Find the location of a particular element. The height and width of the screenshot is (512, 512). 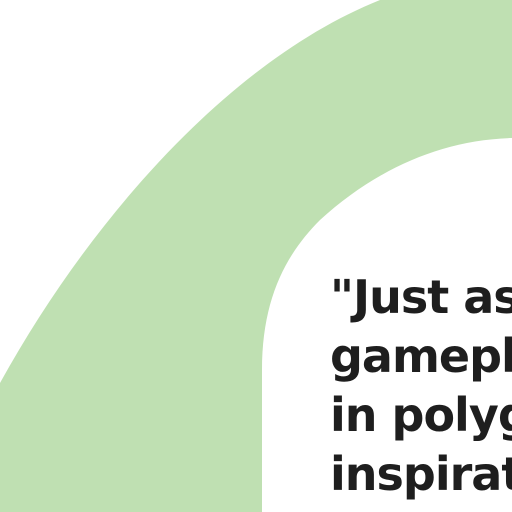

quote-line-1: "Just as is located at coordinates (421, 297).